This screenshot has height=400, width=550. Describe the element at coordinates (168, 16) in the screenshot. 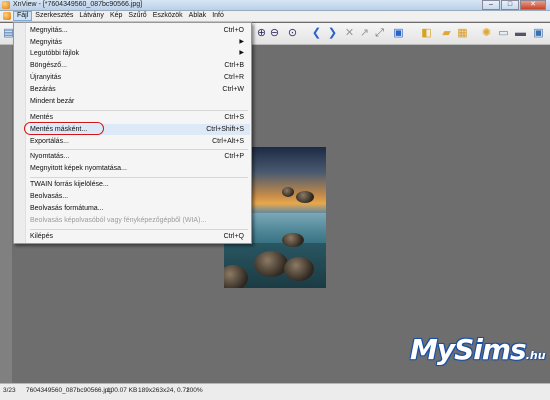

I see `menu-tools: Eszközök` at that location.